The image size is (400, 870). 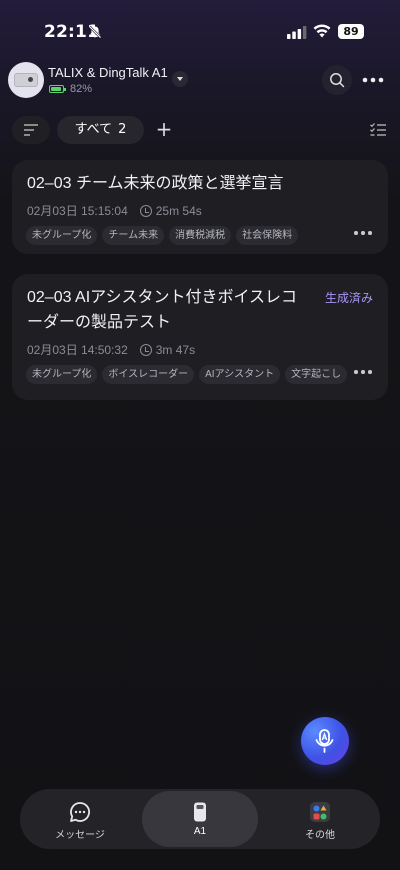 What do you see at coordinates (267, 235) in the screenshot?
I see `tag: 社会保険料` at bounding box center [267, 235].